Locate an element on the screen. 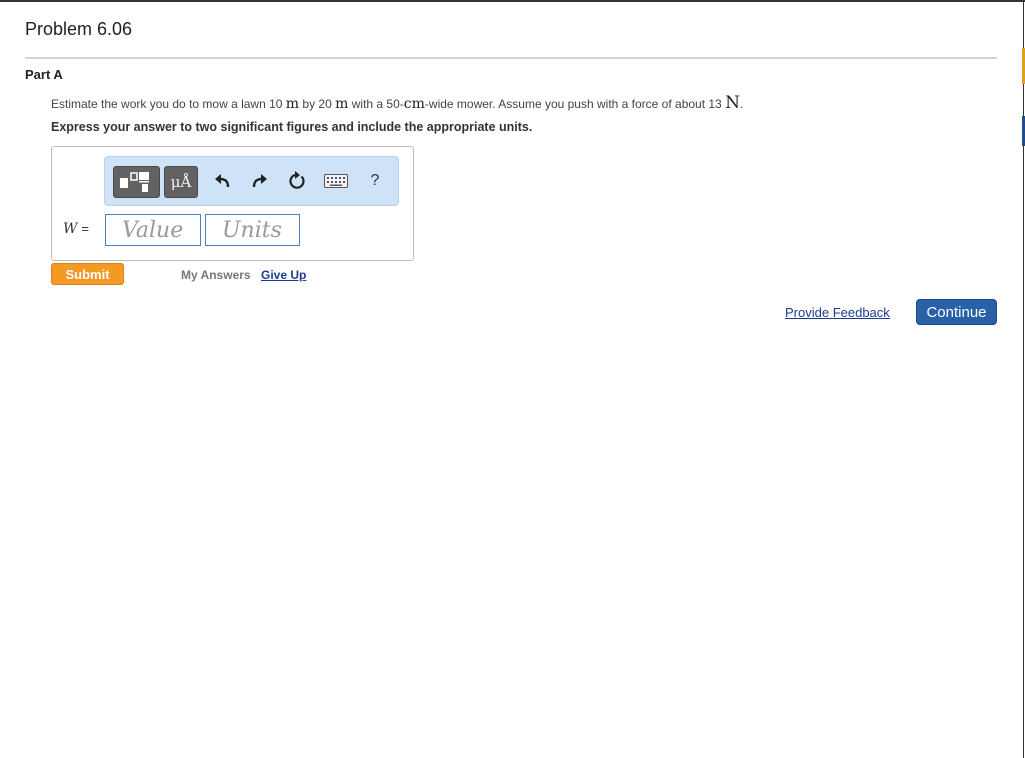  unit-n: N is located at coordinates (732, 103).